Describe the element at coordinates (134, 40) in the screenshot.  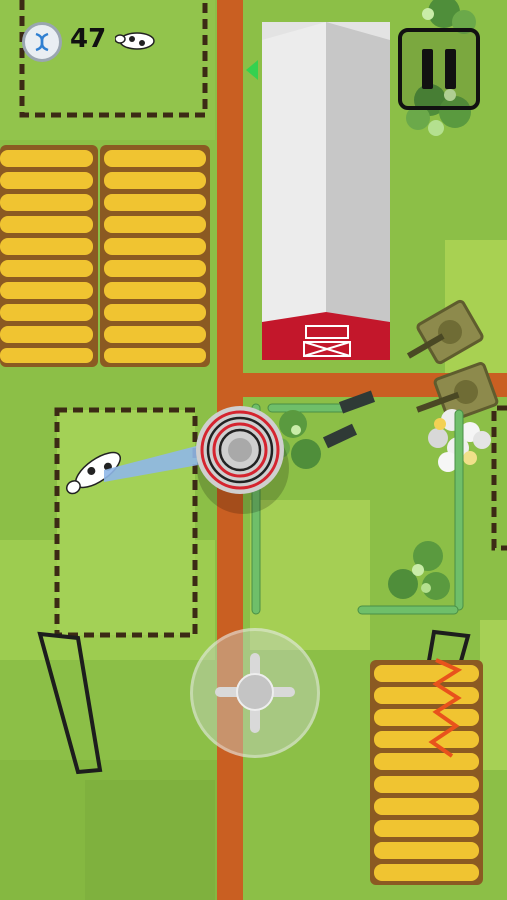
I see `cow-icon` at that location.